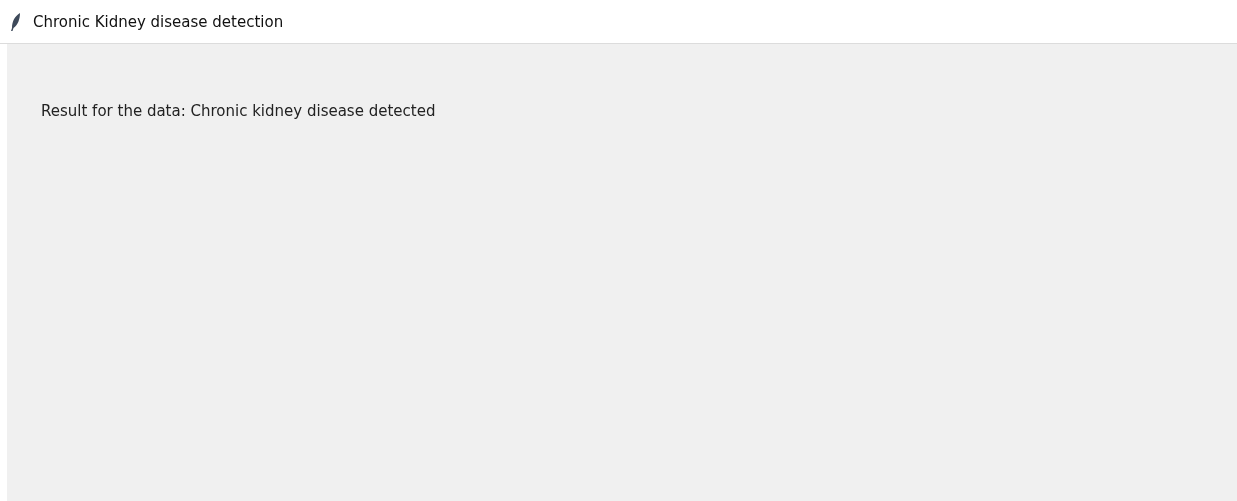 The width and height of the screenshot is (1237, 501). What do you see at coordinates (16, 21) in the screenshot?
I see `feather-icon` at bounding box center [16, 21].